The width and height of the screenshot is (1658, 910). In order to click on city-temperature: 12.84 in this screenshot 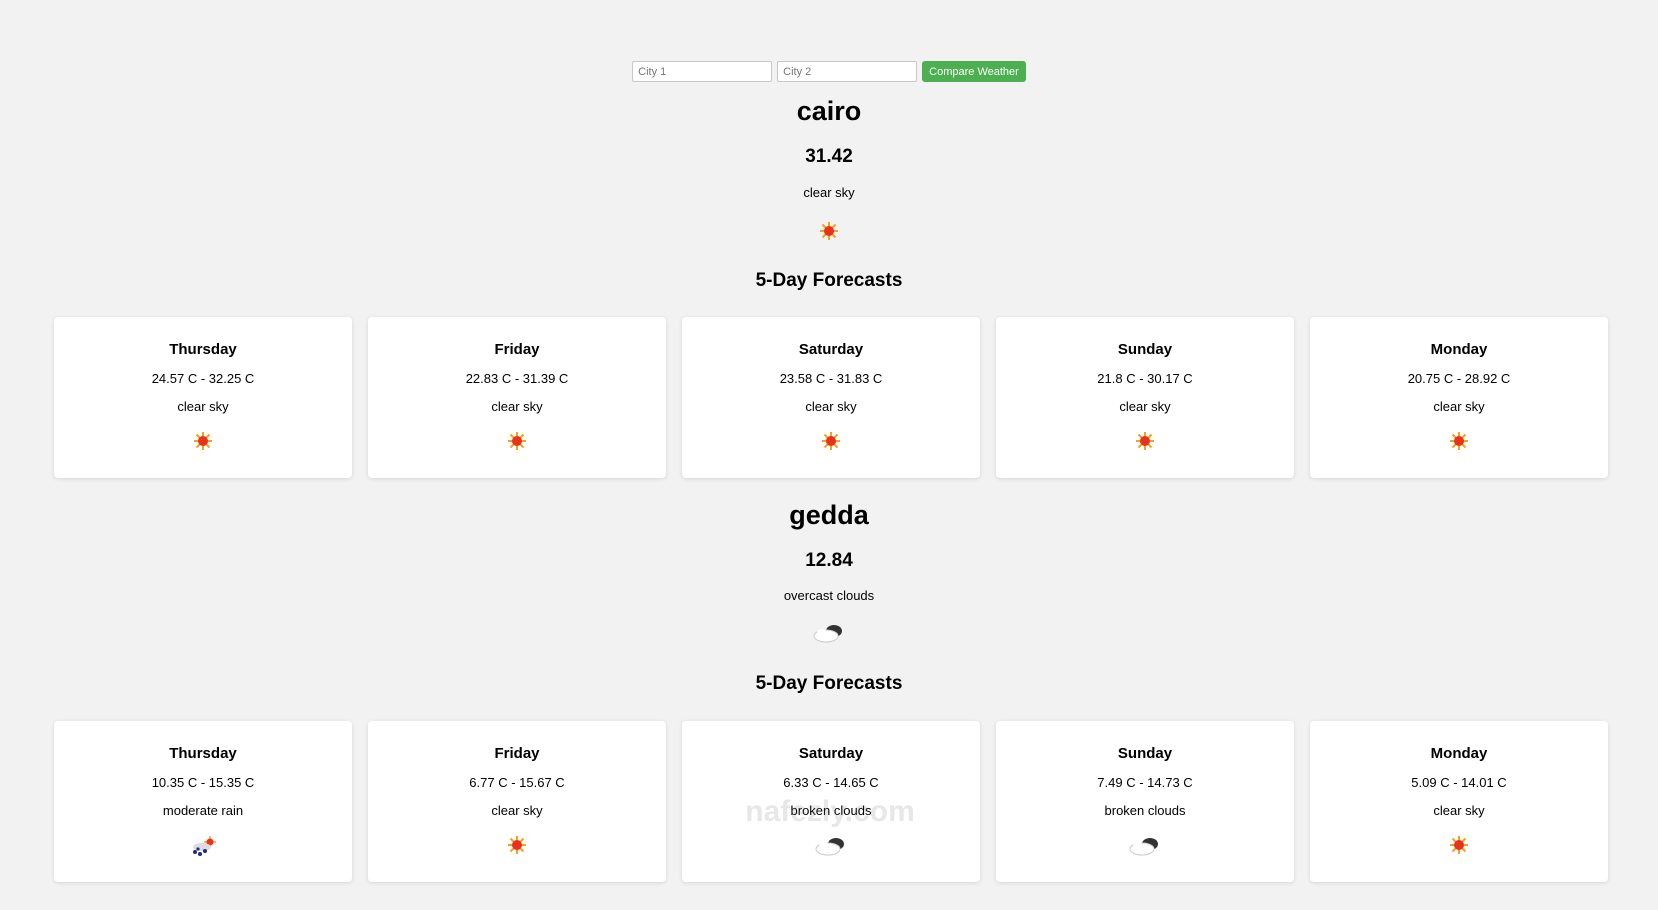, I will do `click(829, 560)`.